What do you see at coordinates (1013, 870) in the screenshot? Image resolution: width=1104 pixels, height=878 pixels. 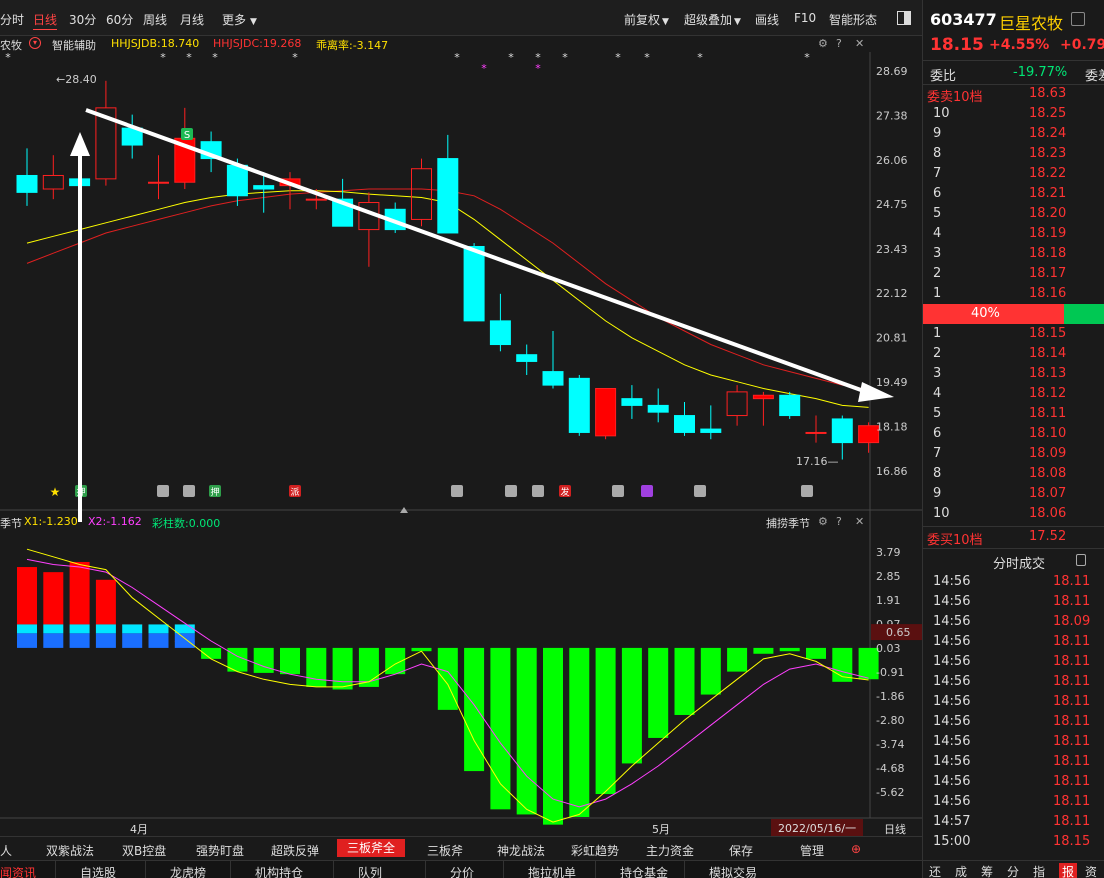 I see `panel-tab: 分` at bounding box center [1013, 870].